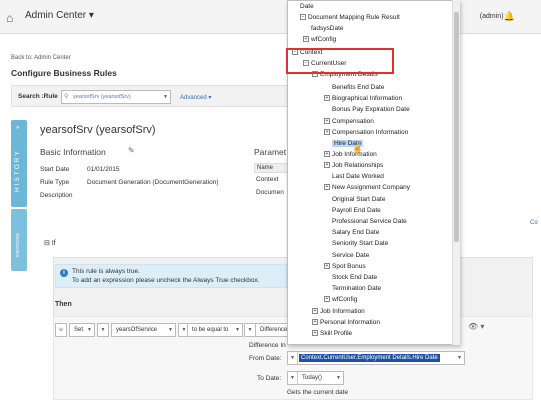 The height and width of the screenshot is (400, 541). Describe the element at coordinates (358, 199) in the screenshot. I see `tree-node: Original Start Date` at that location.